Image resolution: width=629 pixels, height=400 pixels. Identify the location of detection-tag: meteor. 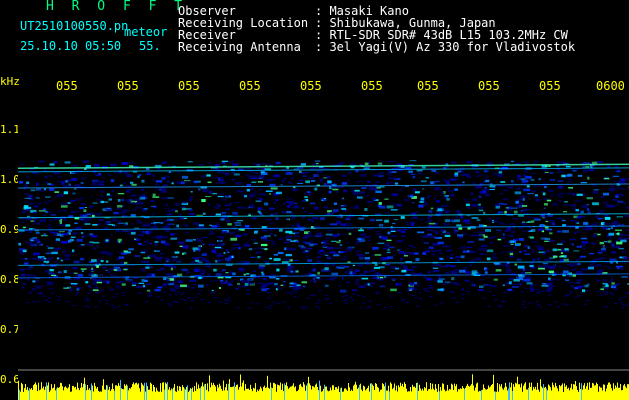
(146, 32).